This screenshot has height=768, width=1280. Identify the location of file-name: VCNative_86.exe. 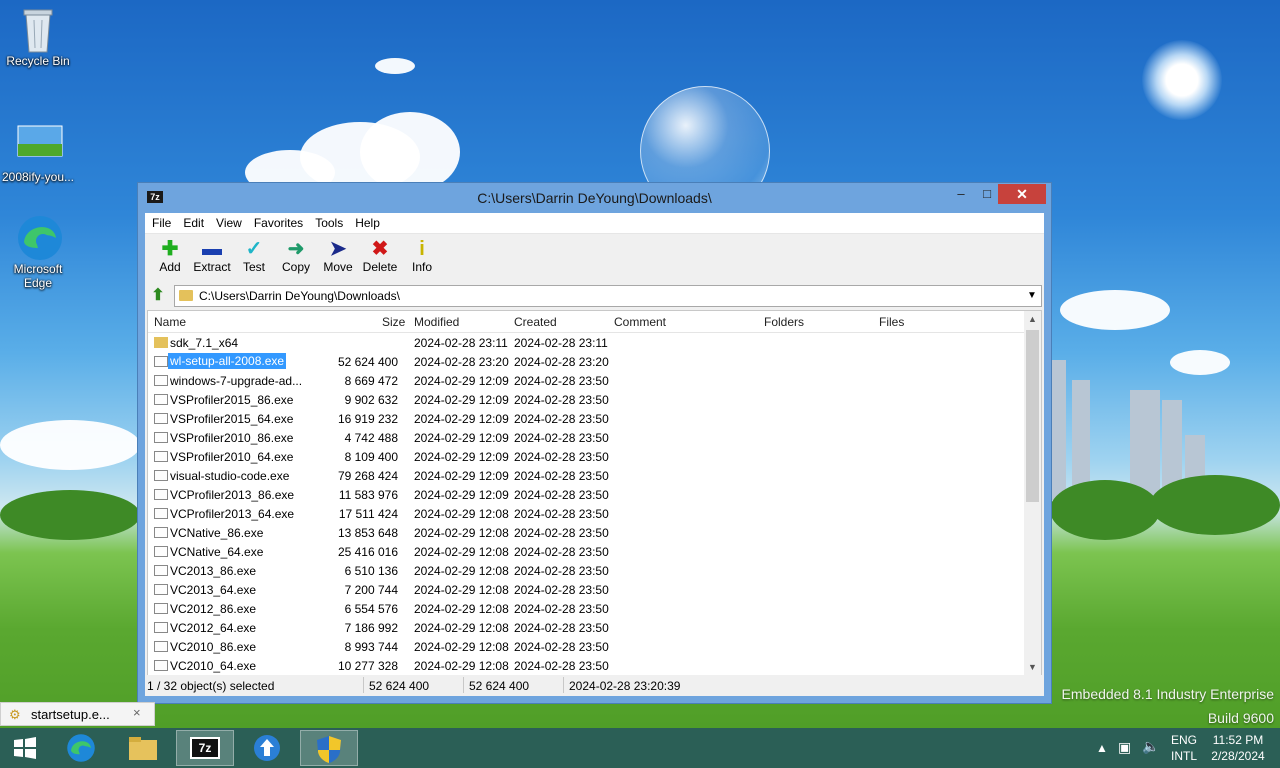
(217, 533).